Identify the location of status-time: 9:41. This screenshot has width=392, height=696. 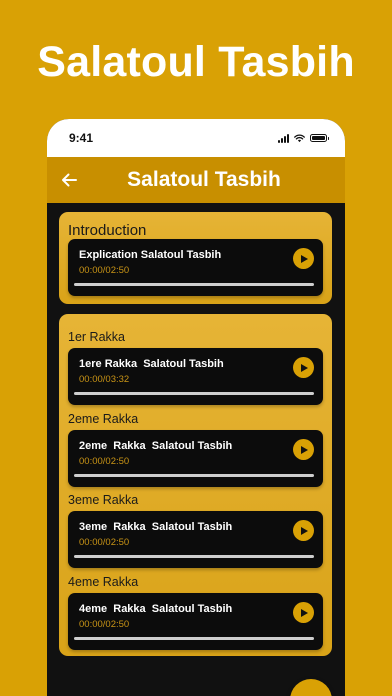
(81, 138).